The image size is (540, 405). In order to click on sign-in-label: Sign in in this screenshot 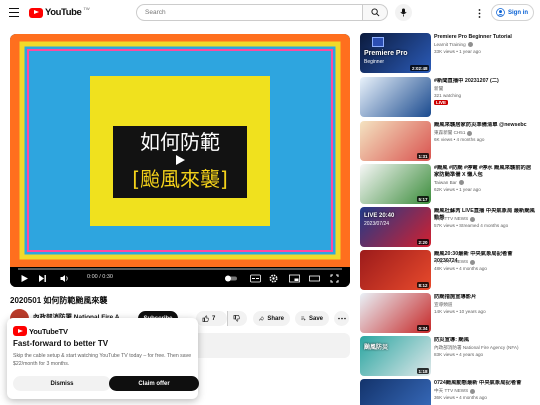, I will do `click(518, 12)`.